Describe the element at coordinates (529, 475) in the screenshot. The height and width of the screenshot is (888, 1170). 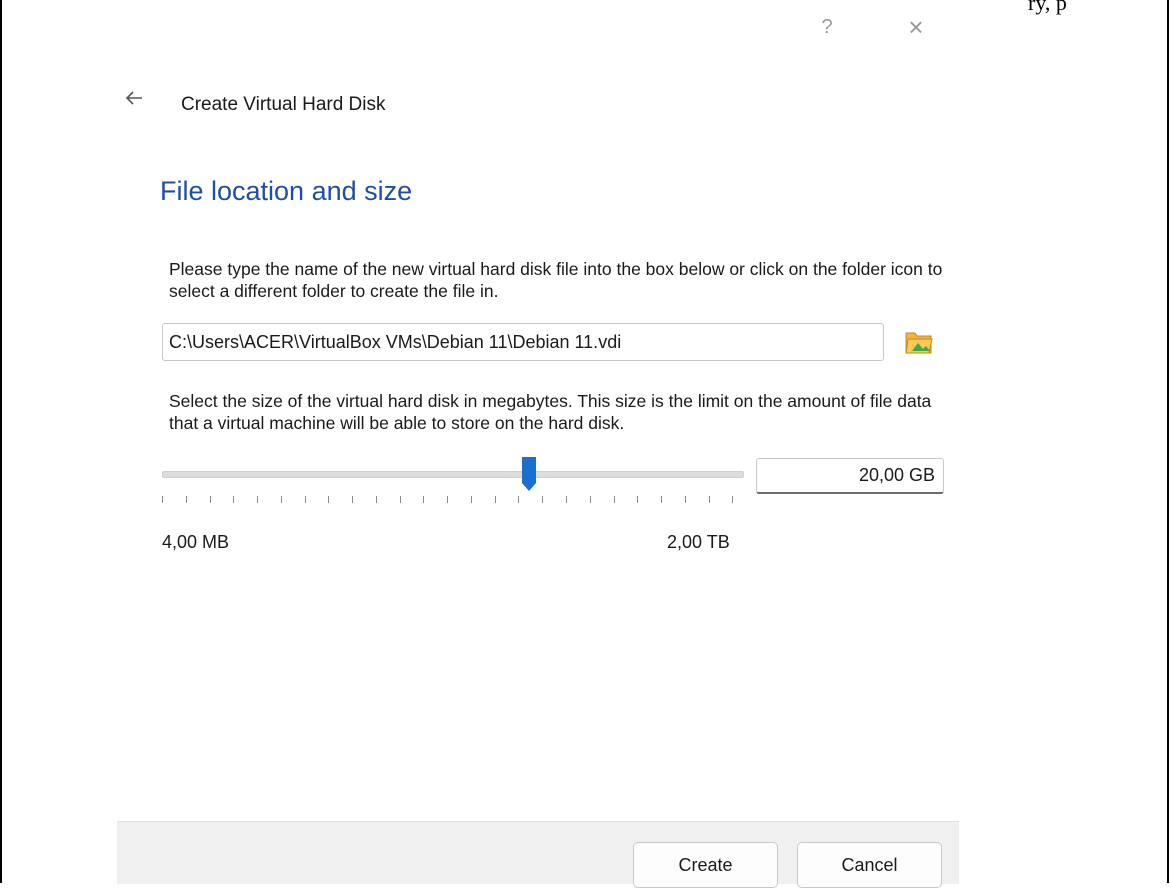
I see `slider-handle` at that location.